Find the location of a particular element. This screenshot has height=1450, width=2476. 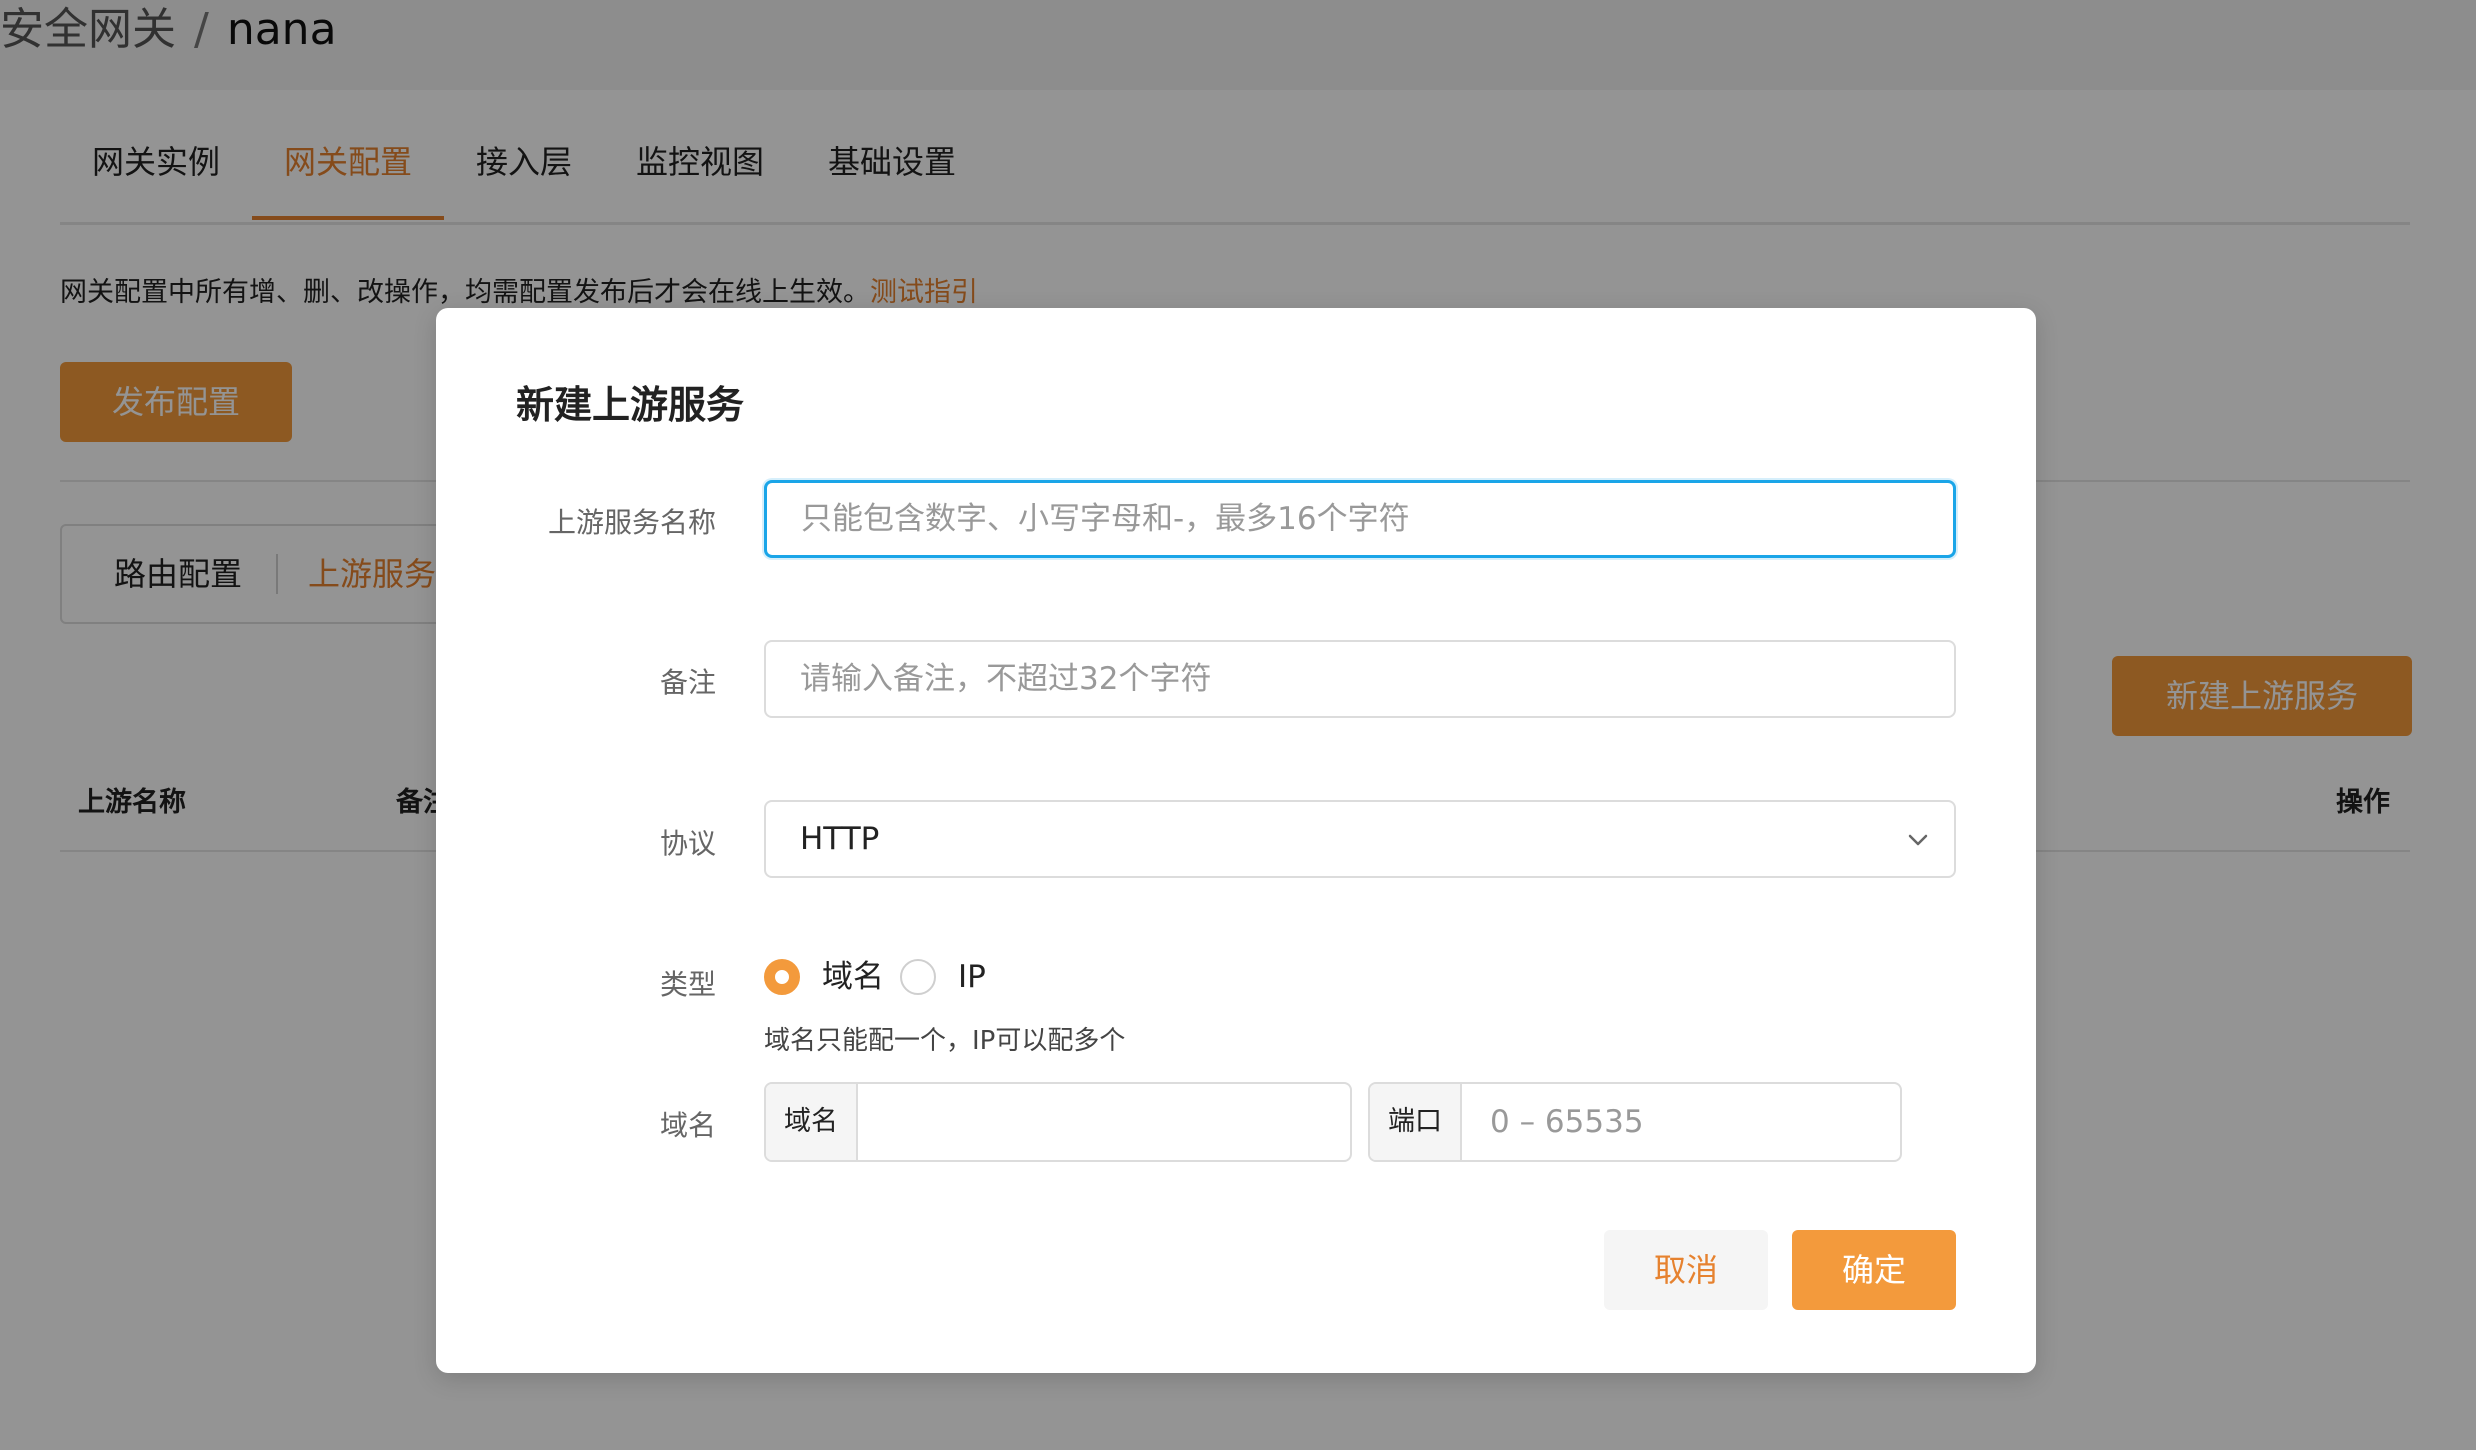

label-upstream-name: 上游服务名称 is located at coordinates (631, 522).